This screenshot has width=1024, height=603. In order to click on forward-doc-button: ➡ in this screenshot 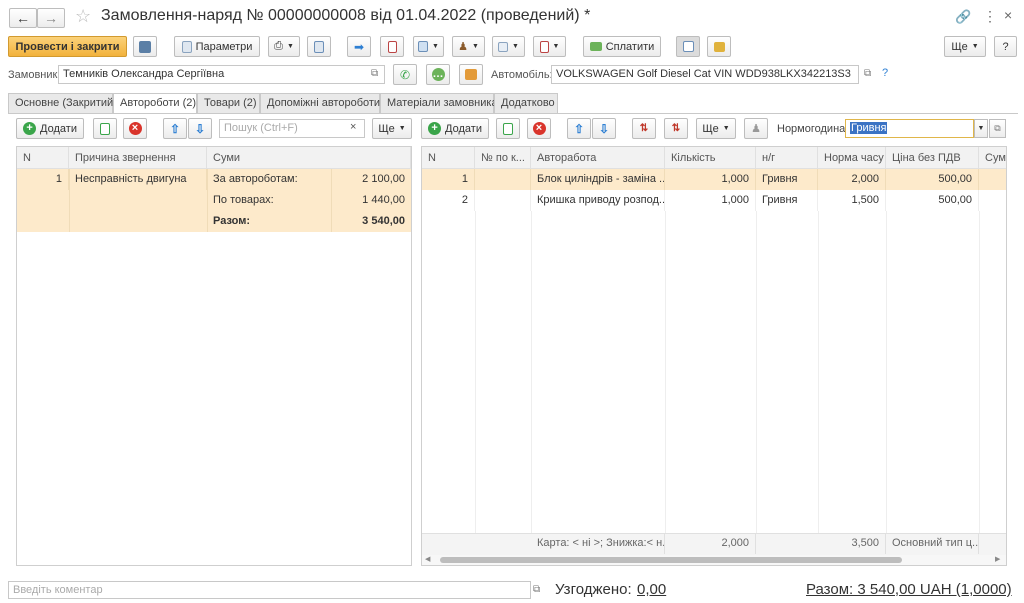, I will do `click(359, 46)`.